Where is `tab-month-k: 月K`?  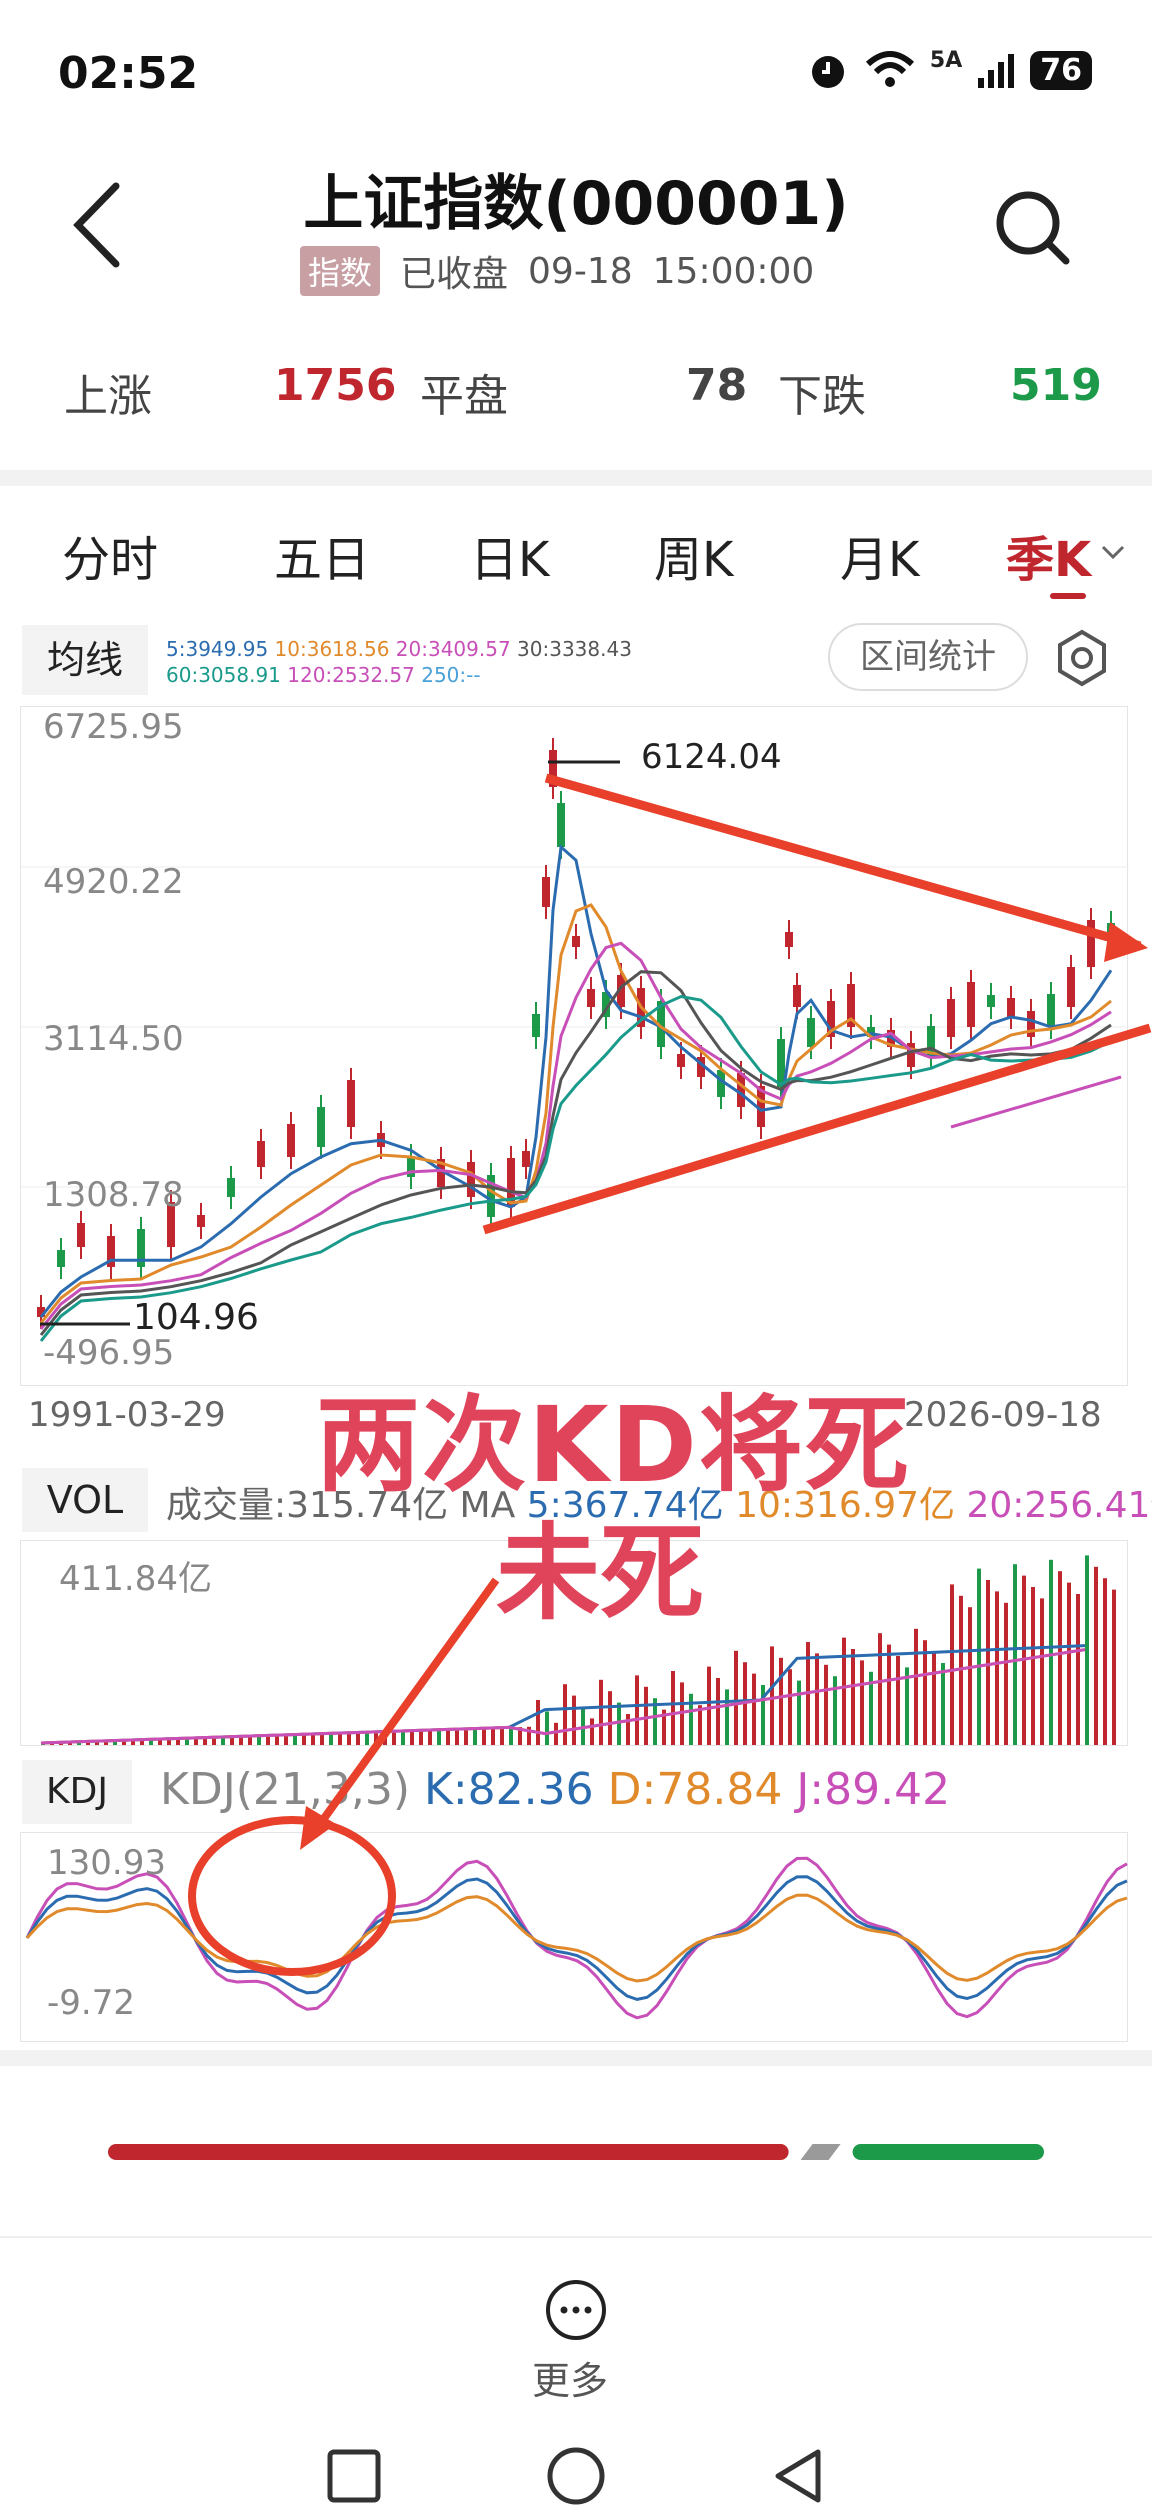
tab-month-k: 月K is located at coordinates (879, 555).